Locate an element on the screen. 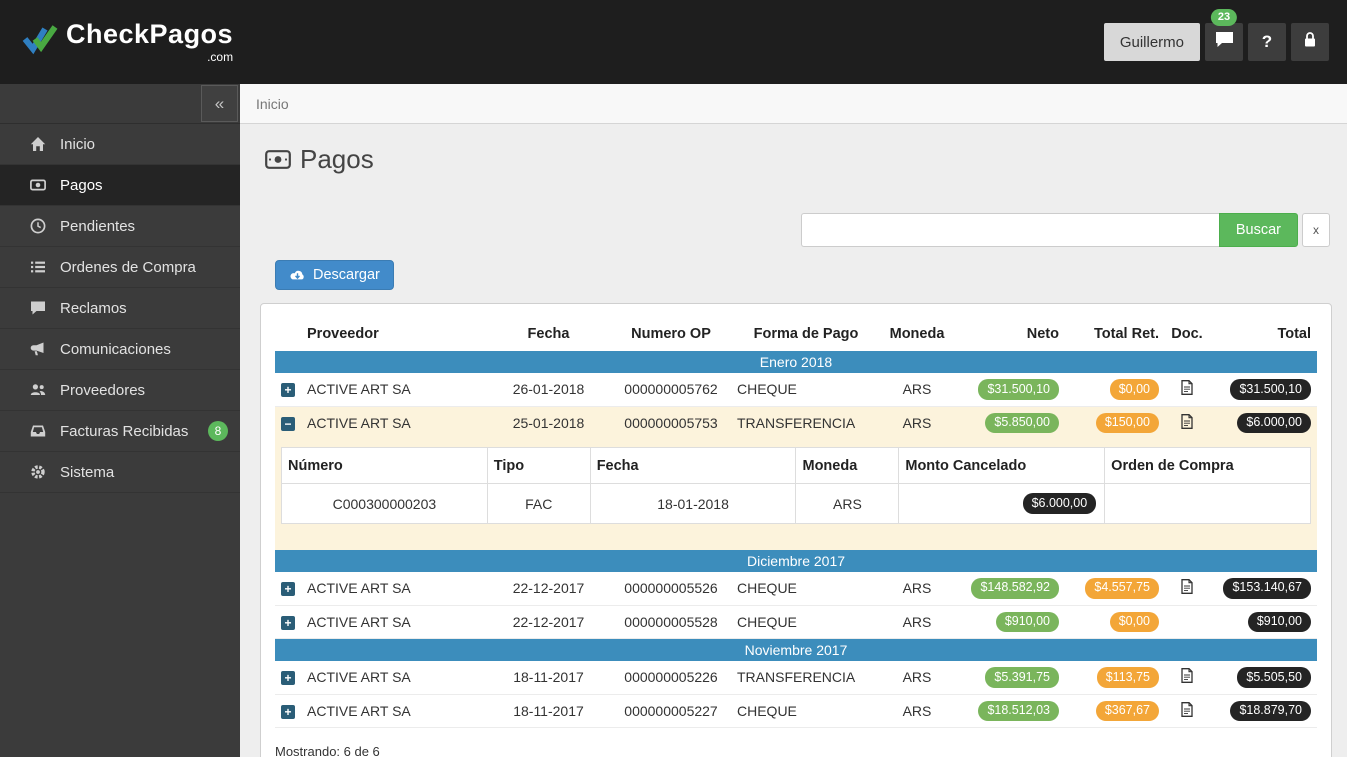  neto-badge: $5.391,75 is located at coordinates (1022, 677).